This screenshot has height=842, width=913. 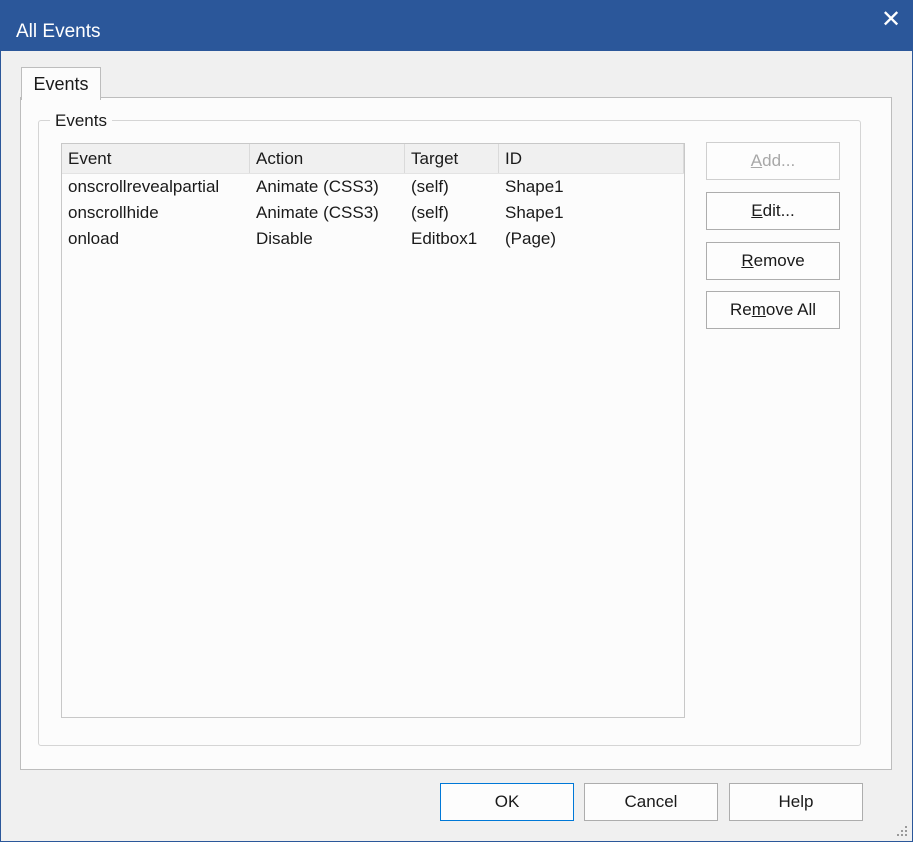 What do you see at coordinates (0, 446) in the screenshot?
I see `window-border` at bounding box center [0, 446].